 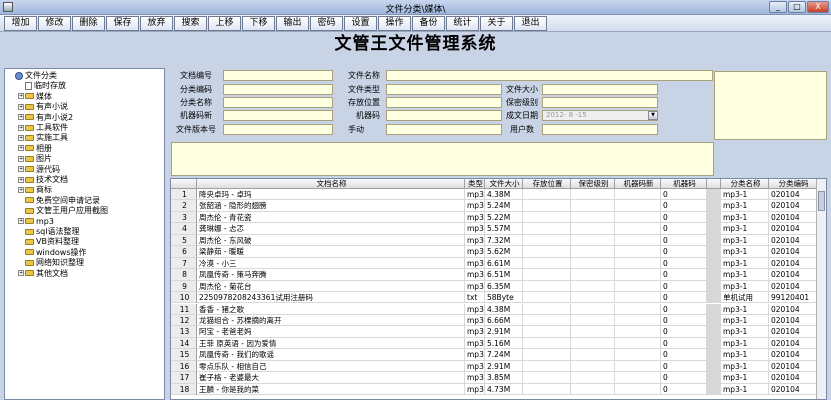 What do you see at coordinates (35, 189) in the screenshot?
I see `tree-node: + 商标` at bounding box center [35, 189].